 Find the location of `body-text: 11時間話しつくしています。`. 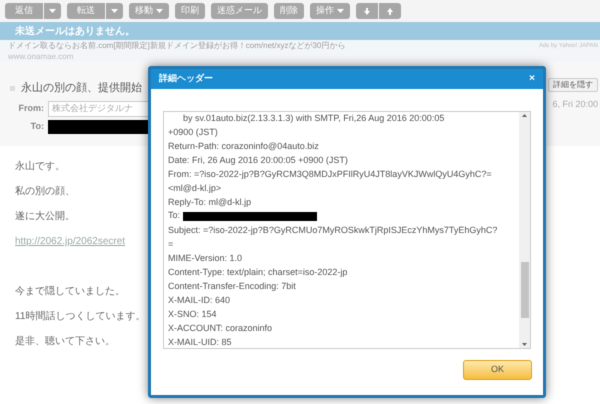

body-text: 11時間話しつくしています。 is located at coordinates (80, 317).